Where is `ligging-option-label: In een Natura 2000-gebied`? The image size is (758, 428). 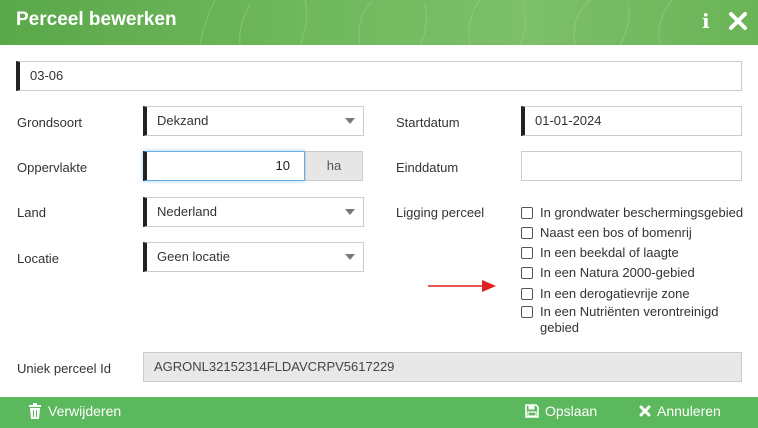 ligging-option-label: In een Natura 2000-gebied is located at coordinates (617, 272).